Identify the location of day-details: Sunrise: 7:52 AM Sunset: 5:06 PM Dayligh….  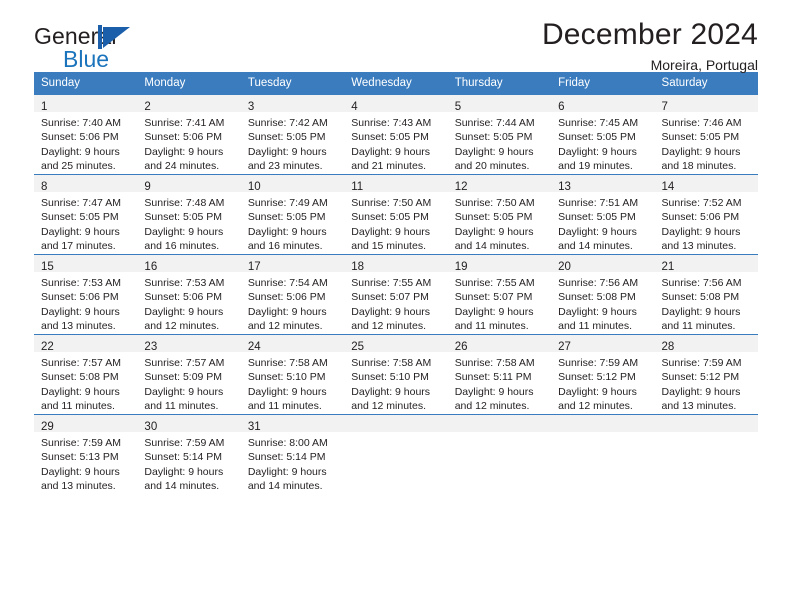
(706, 223).